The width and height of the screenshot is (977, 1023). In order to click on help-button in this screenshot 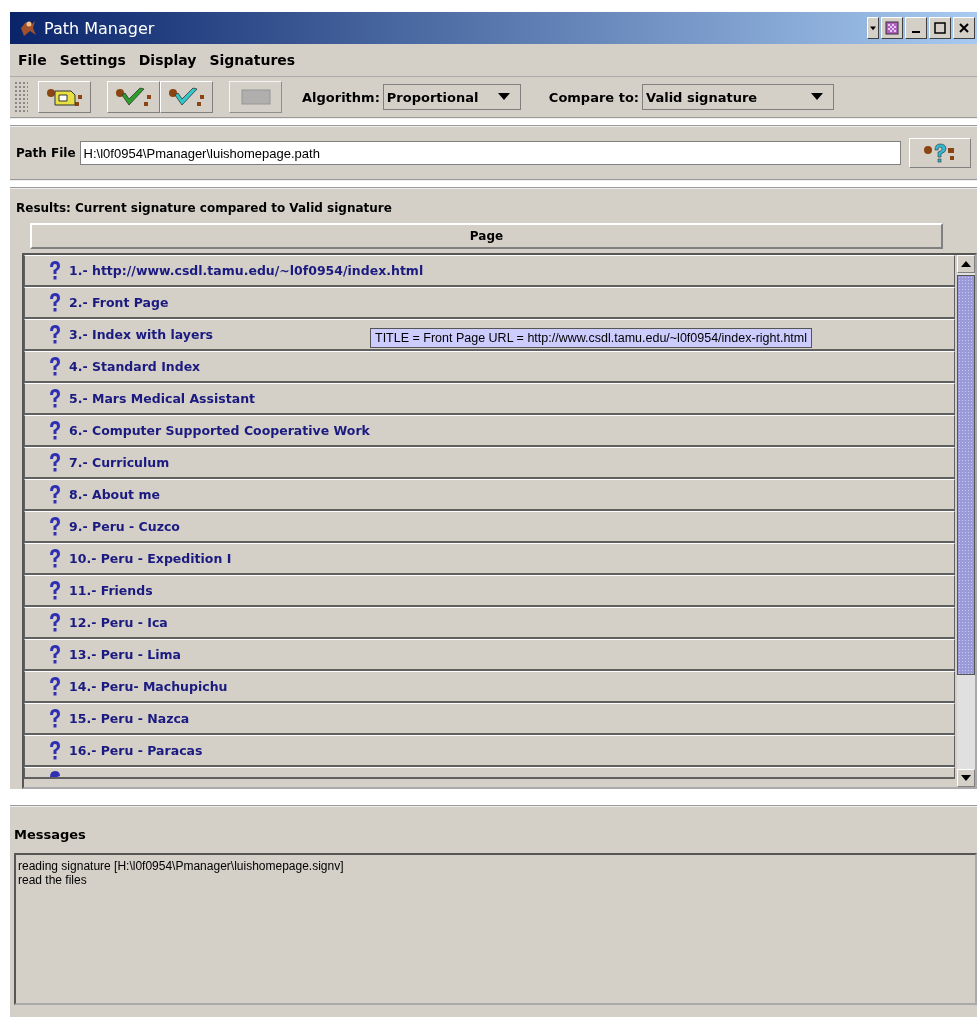, I will do `click(940, 153)`.